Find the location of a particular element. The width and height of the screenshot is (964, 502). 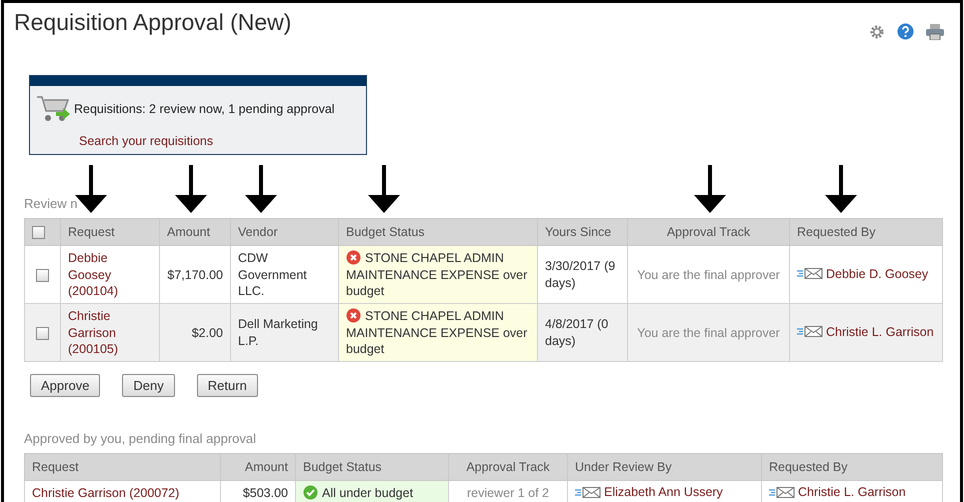

vendor-cell: Dell Marketing L.P. is located at coordinates (284, 333).